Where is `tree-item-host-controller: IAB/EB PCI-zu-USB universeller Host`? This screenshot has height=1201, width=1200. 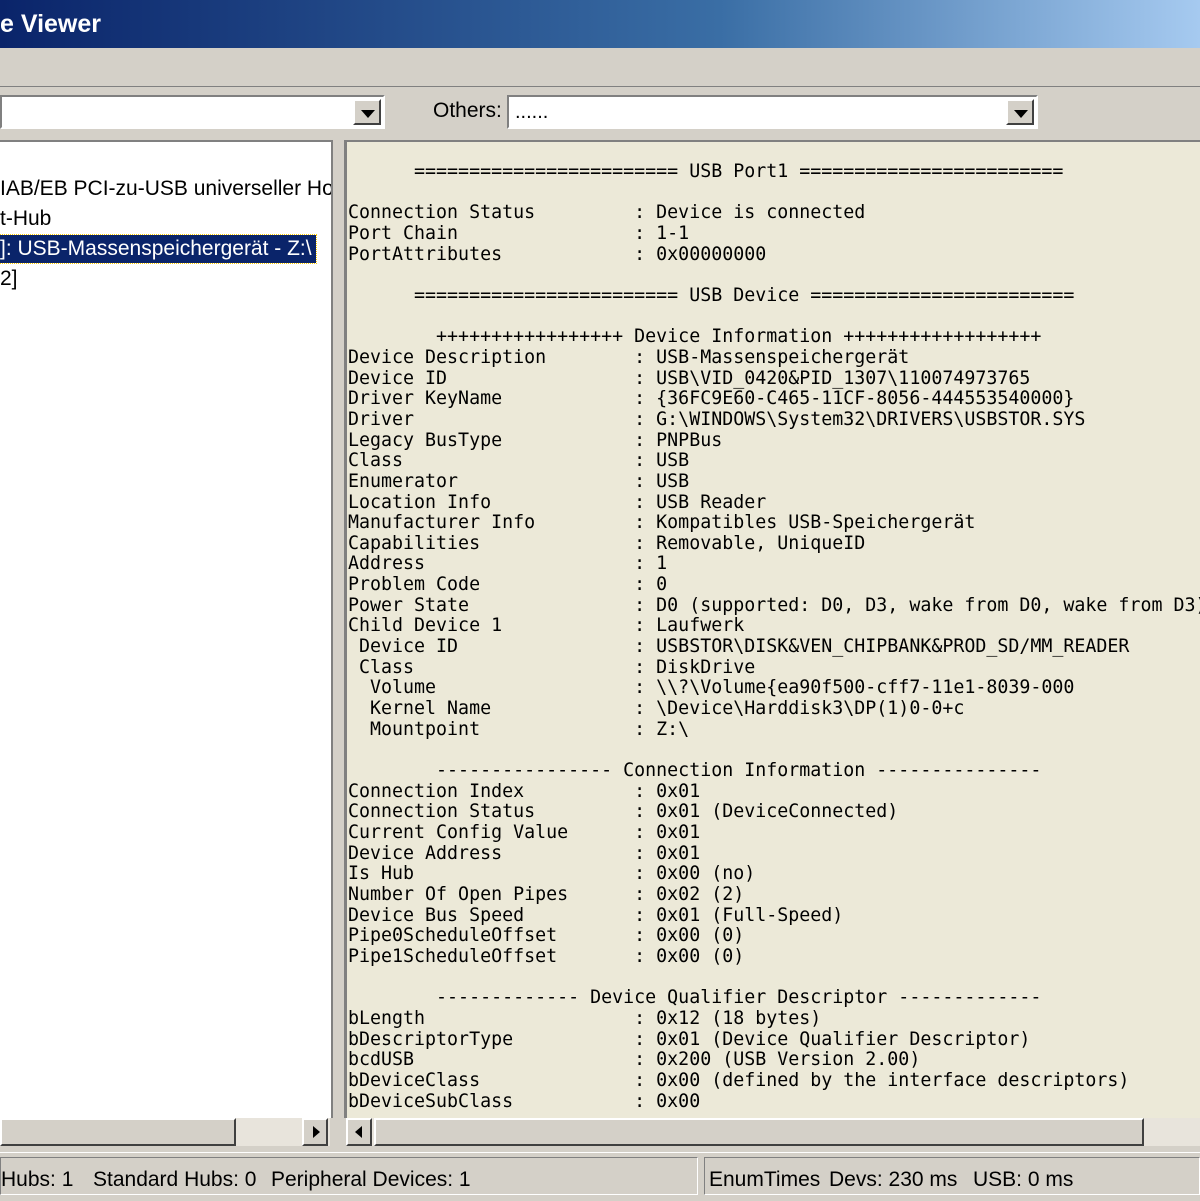 tree-item-host-controller: IAB/EB PCI-zu-USB universeller Host is located at coordinates (166, 189).